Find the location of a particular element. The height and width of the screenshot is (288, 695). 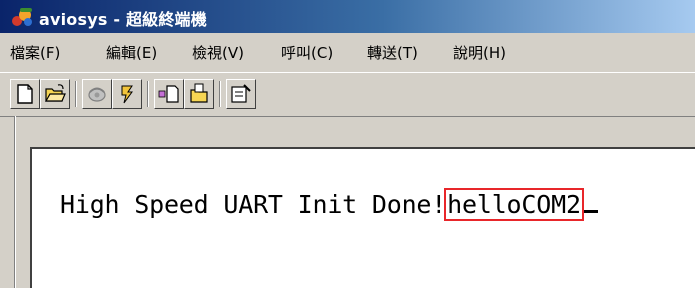

properties-button is located at coordinates (241, 94).